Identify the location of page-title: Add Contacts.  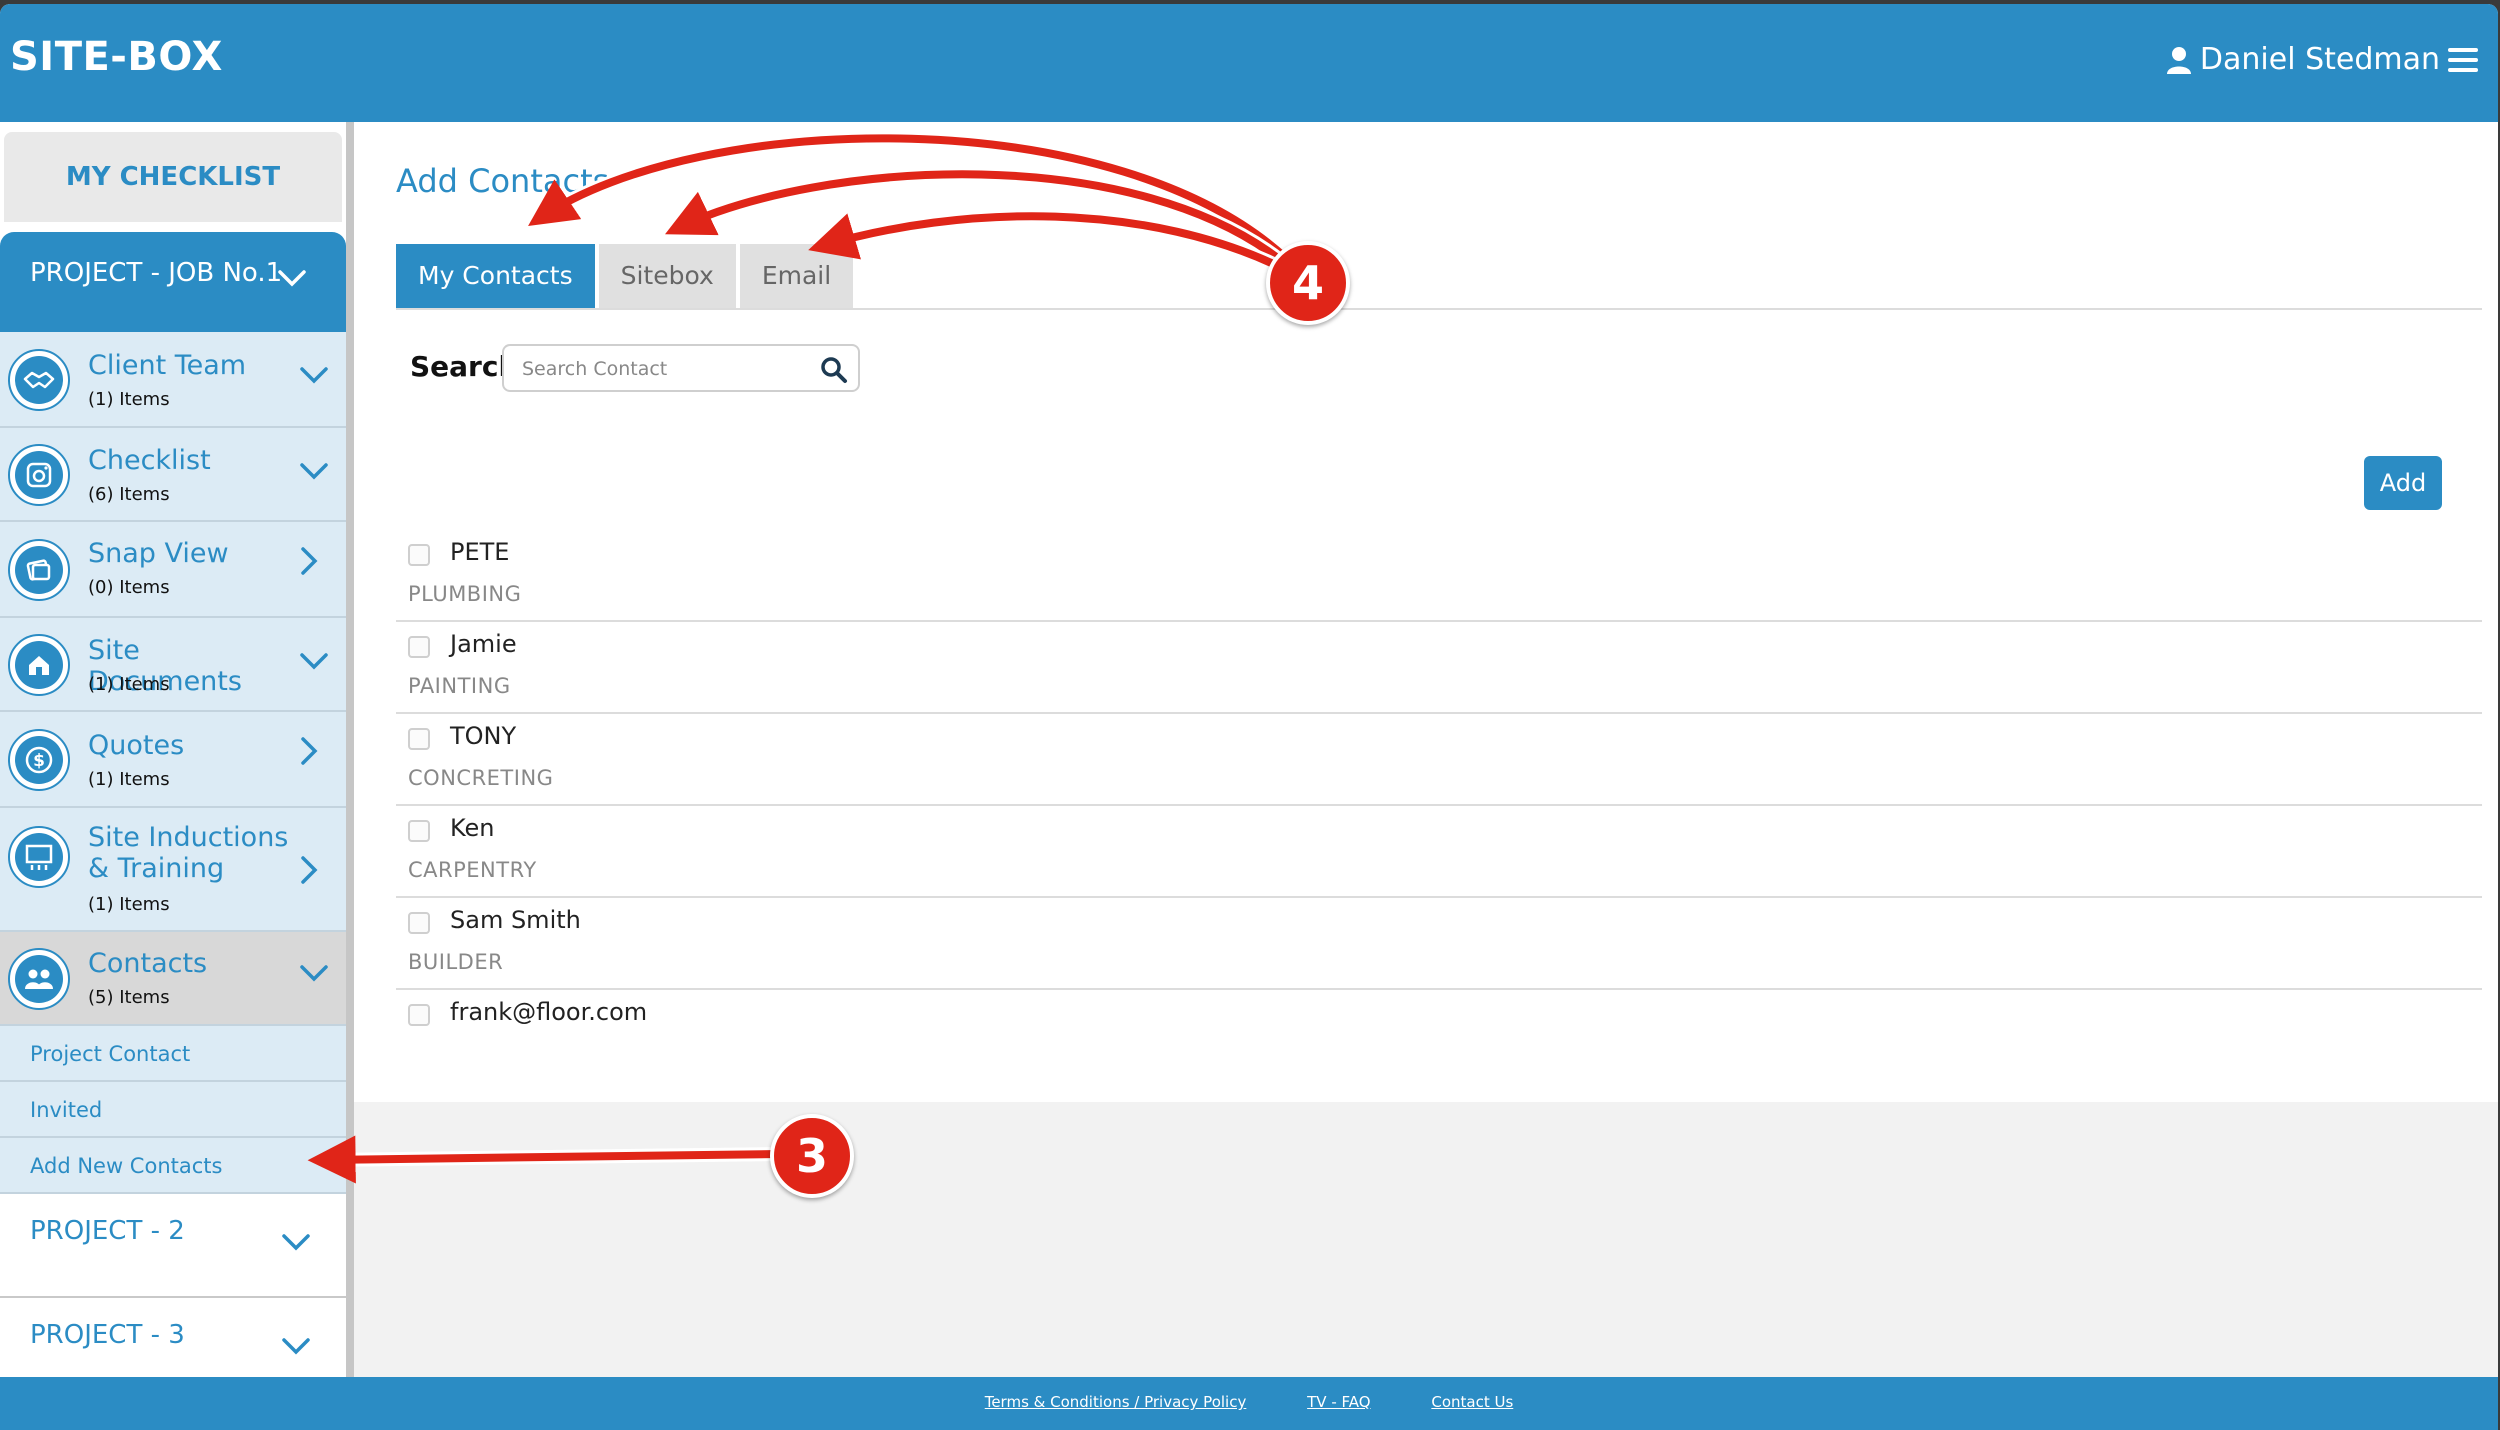
(503, 181).